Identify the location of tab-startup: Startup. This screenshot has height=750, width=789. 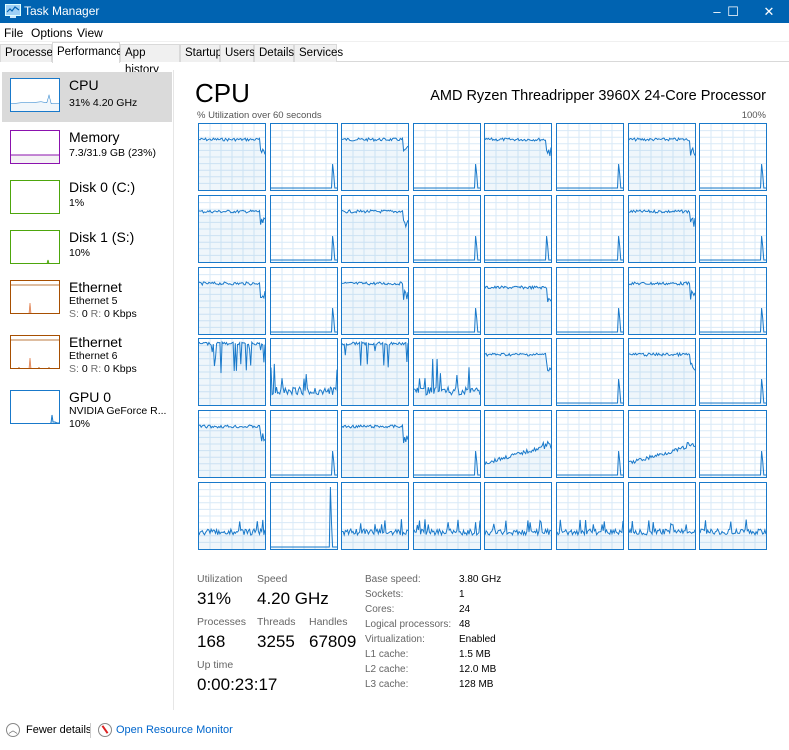
(201, 53).